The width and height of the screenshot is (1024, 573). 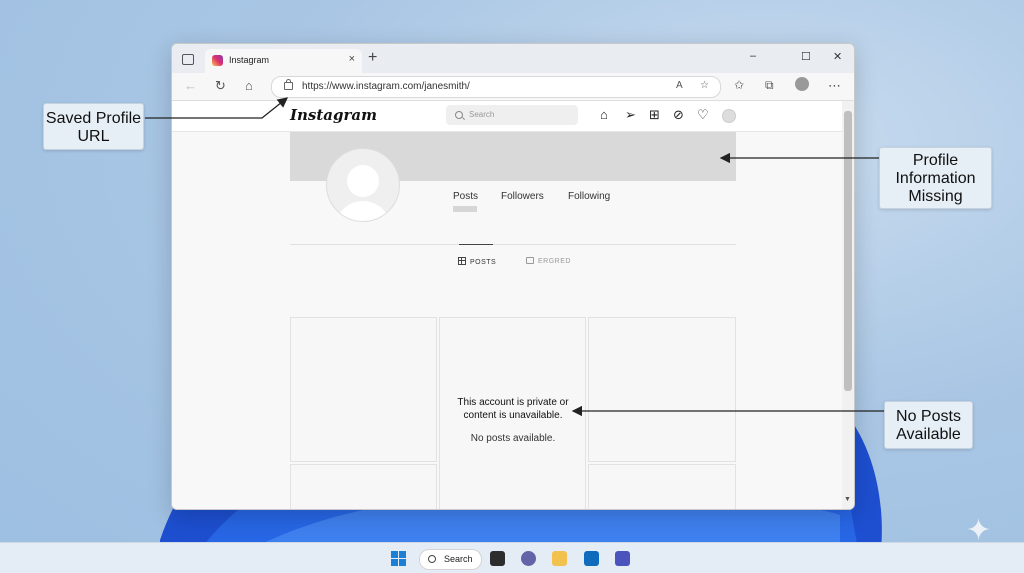 I want to click on callout-profile-information-missing: Profile Information Missing, so click(x=935, y=178).